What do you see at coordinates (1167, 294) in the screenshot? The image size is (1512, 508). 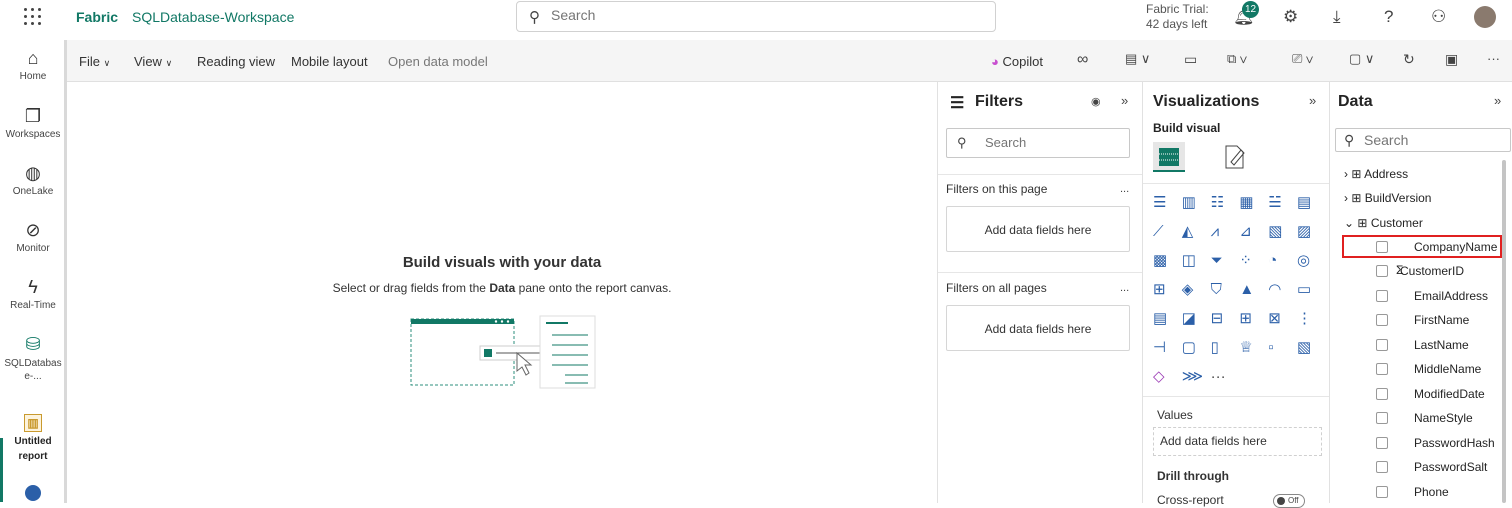 I see `treemap-icon: ⊞` at bounding box center [1167, 294].